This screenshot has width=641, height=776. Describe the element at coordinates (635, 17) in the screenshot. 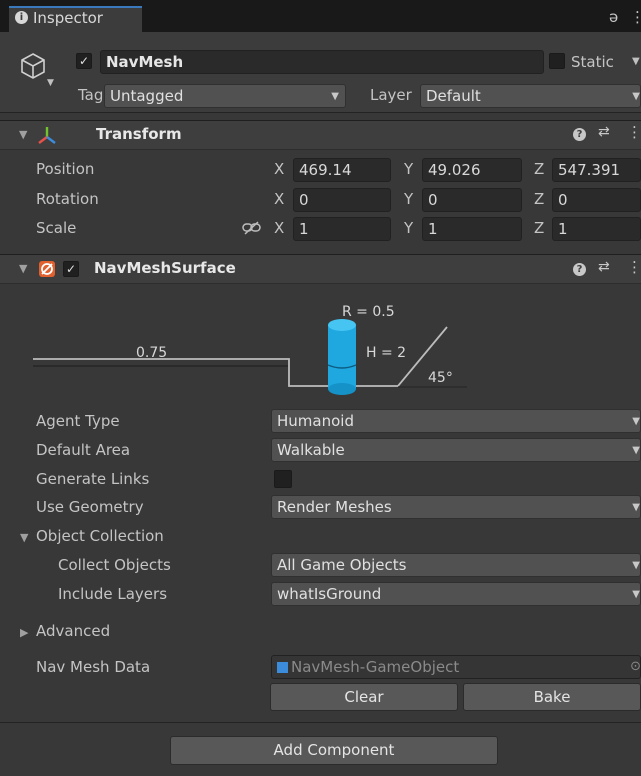

I see `kebab-menu-icon: ⋮` at that location.